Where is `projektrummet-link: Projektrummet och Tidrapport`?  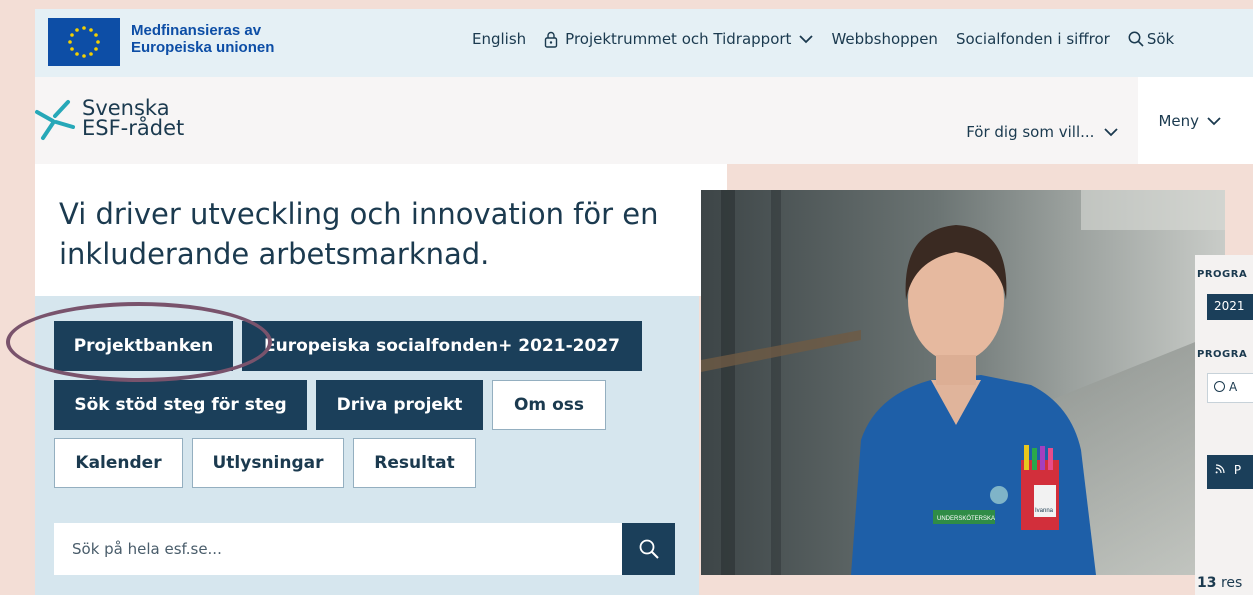
projektrummet-link: Projektrummet och Tidrapport is located at coordinates (679, 39).